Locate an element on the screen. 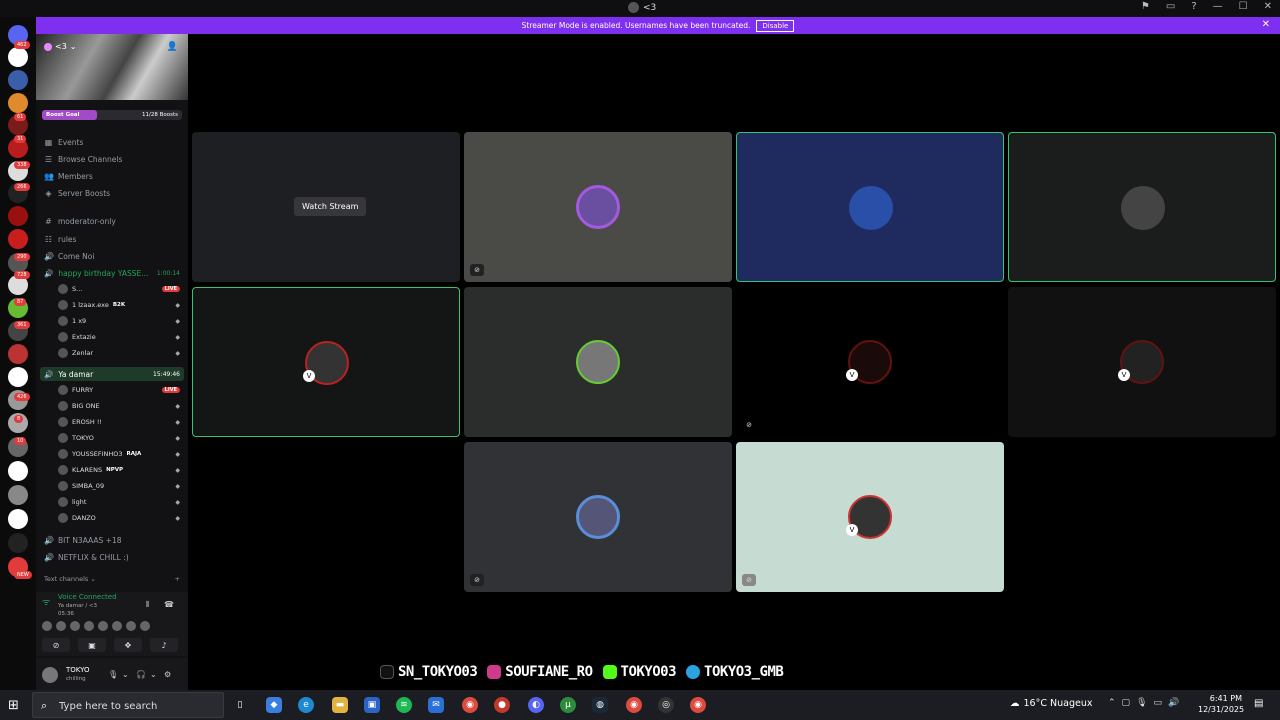 The width and height of the screenshot is (1280, 720). nav-item-members: 👥 Members is located at coordinates (68, 176).